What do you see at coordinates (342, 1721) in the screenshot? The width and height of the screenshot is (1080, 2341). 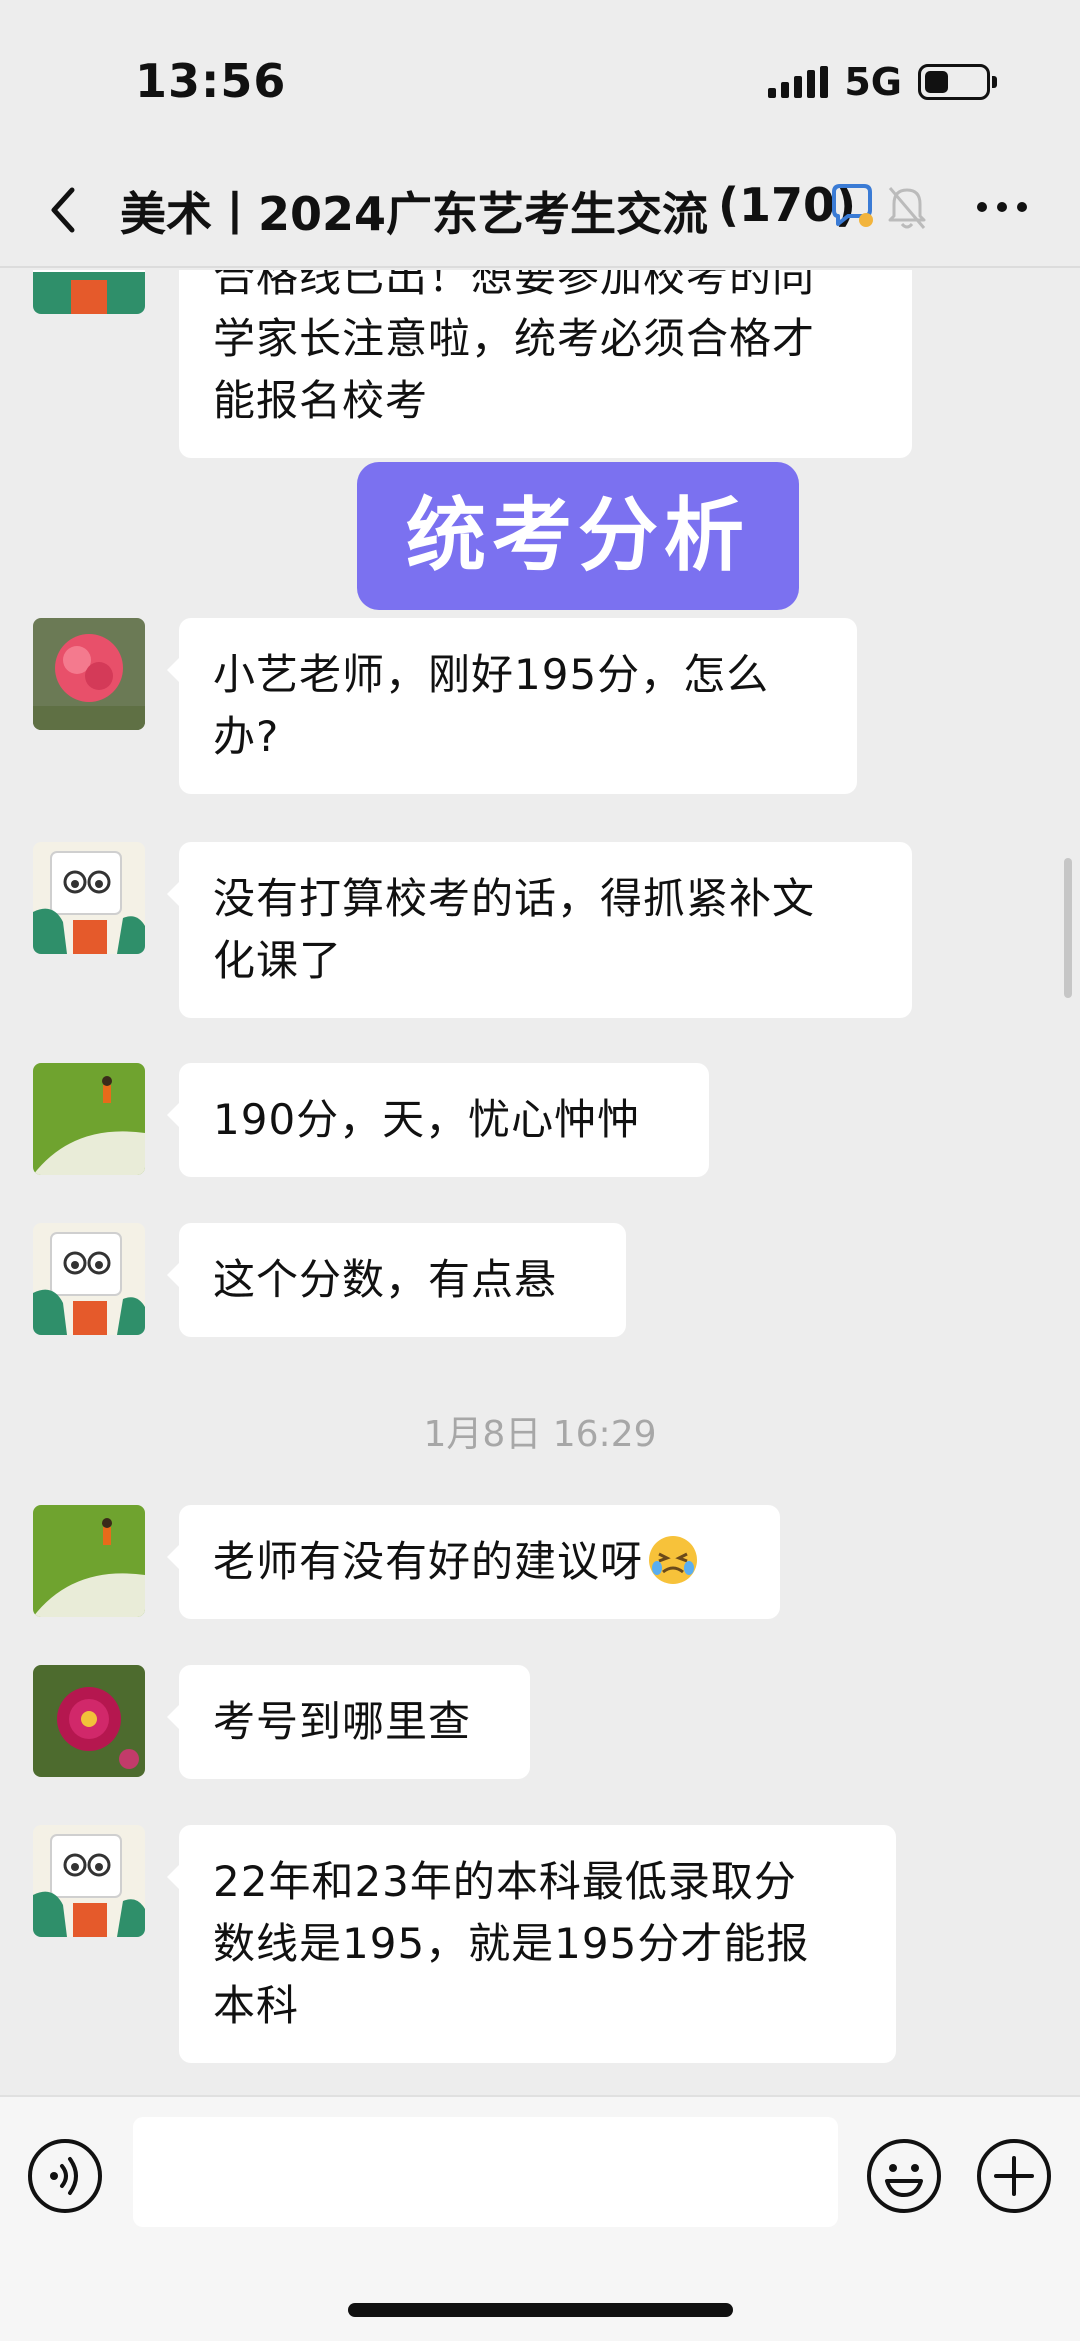 I see `message-line: 考号到哪里查` at bounding box center [342, 1721].